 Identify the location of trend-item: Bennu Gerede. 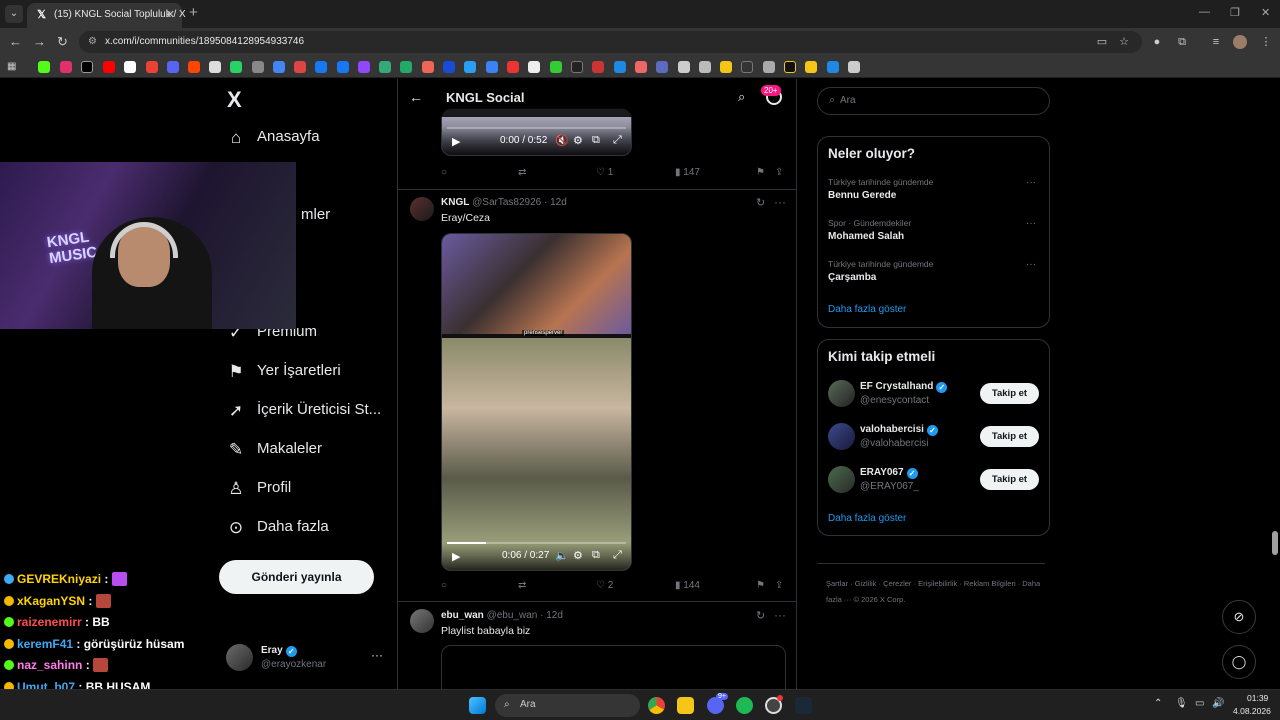
(862, 195).